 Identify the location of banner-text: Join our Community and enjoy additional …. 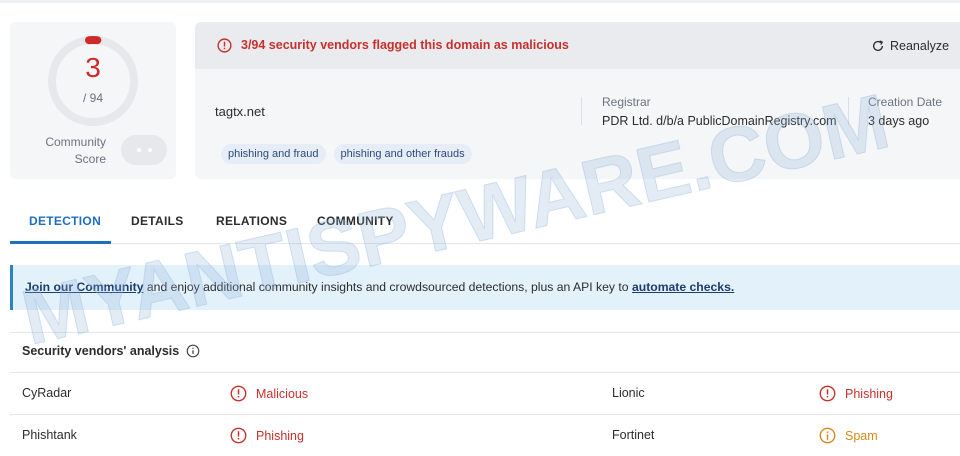
(379, 287).